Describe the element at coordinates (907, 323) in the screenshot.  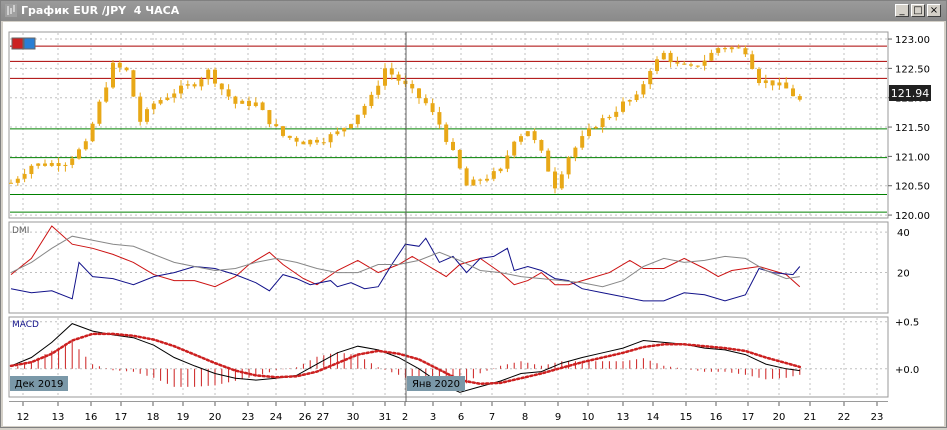
I see `macd-tick-label: +0.5` at that location.